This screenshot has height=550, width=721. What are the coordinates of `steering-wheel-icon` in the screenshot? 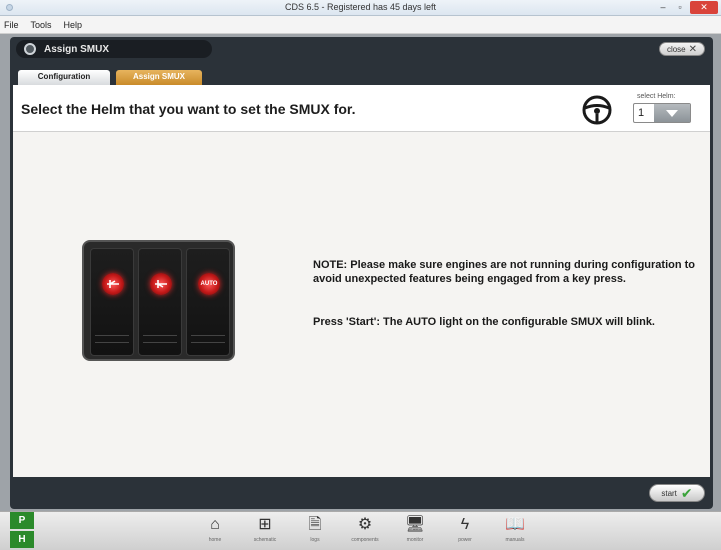 It's located at (597, 110).